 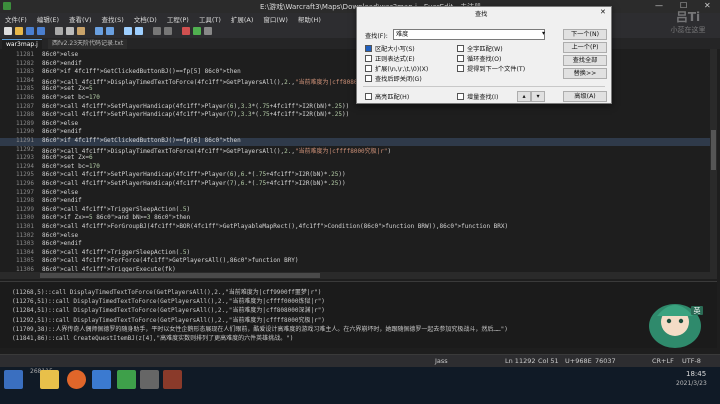 I want to click on new-file-icon, so click(x=8, y=31).